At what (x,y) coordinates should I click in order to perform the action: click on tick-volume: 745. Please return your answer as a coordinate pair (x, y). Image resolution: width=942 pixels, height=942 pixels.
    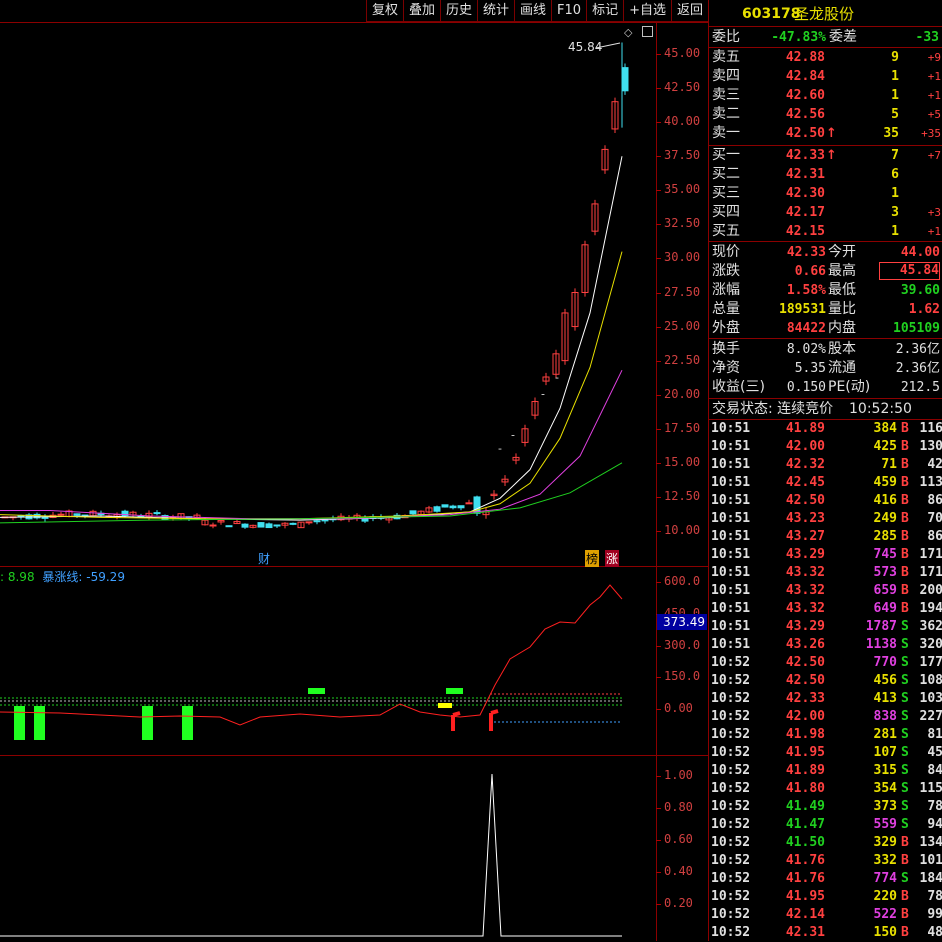
    Looking at the image, I should click on (885, 554).